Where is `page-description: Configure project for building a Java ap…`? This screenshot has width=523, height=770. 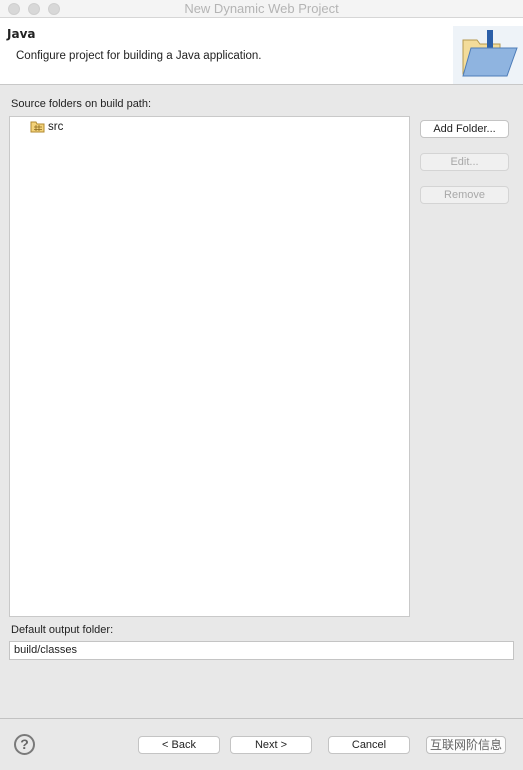
page-description: Configure project for building a Java ap… is located at coordinates (139, 56).